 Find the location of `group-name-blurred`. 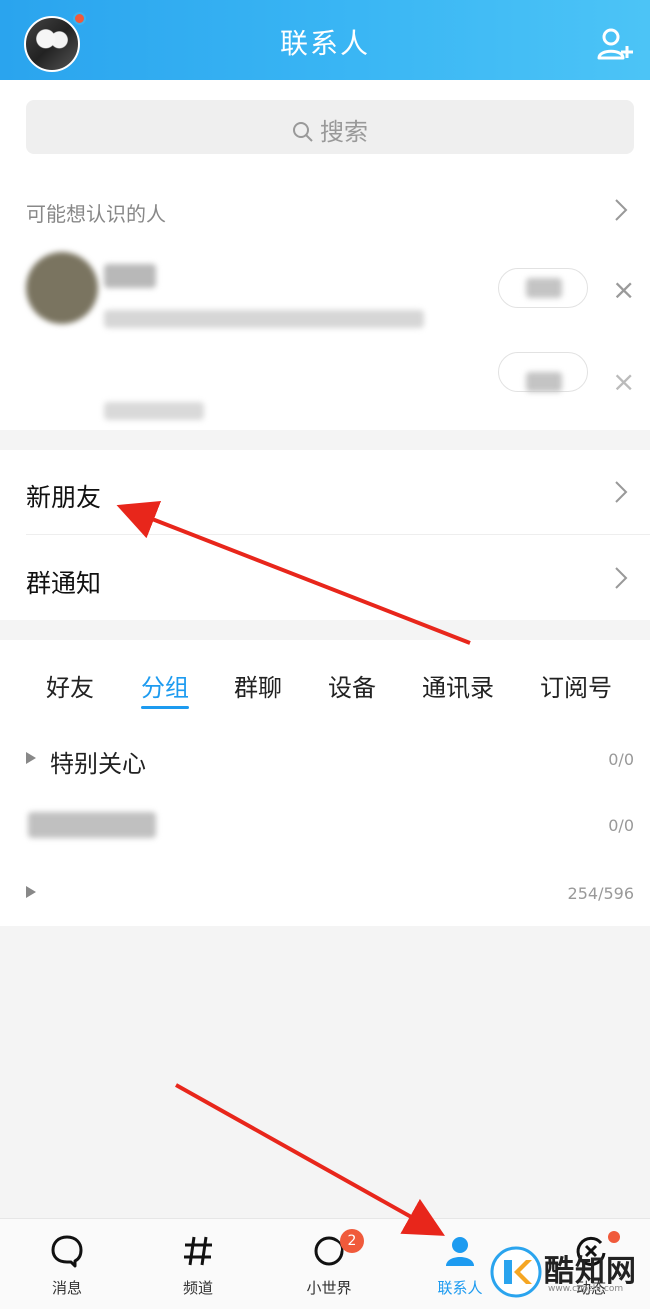

group-name-blurred is located at coordinates (92, 825).